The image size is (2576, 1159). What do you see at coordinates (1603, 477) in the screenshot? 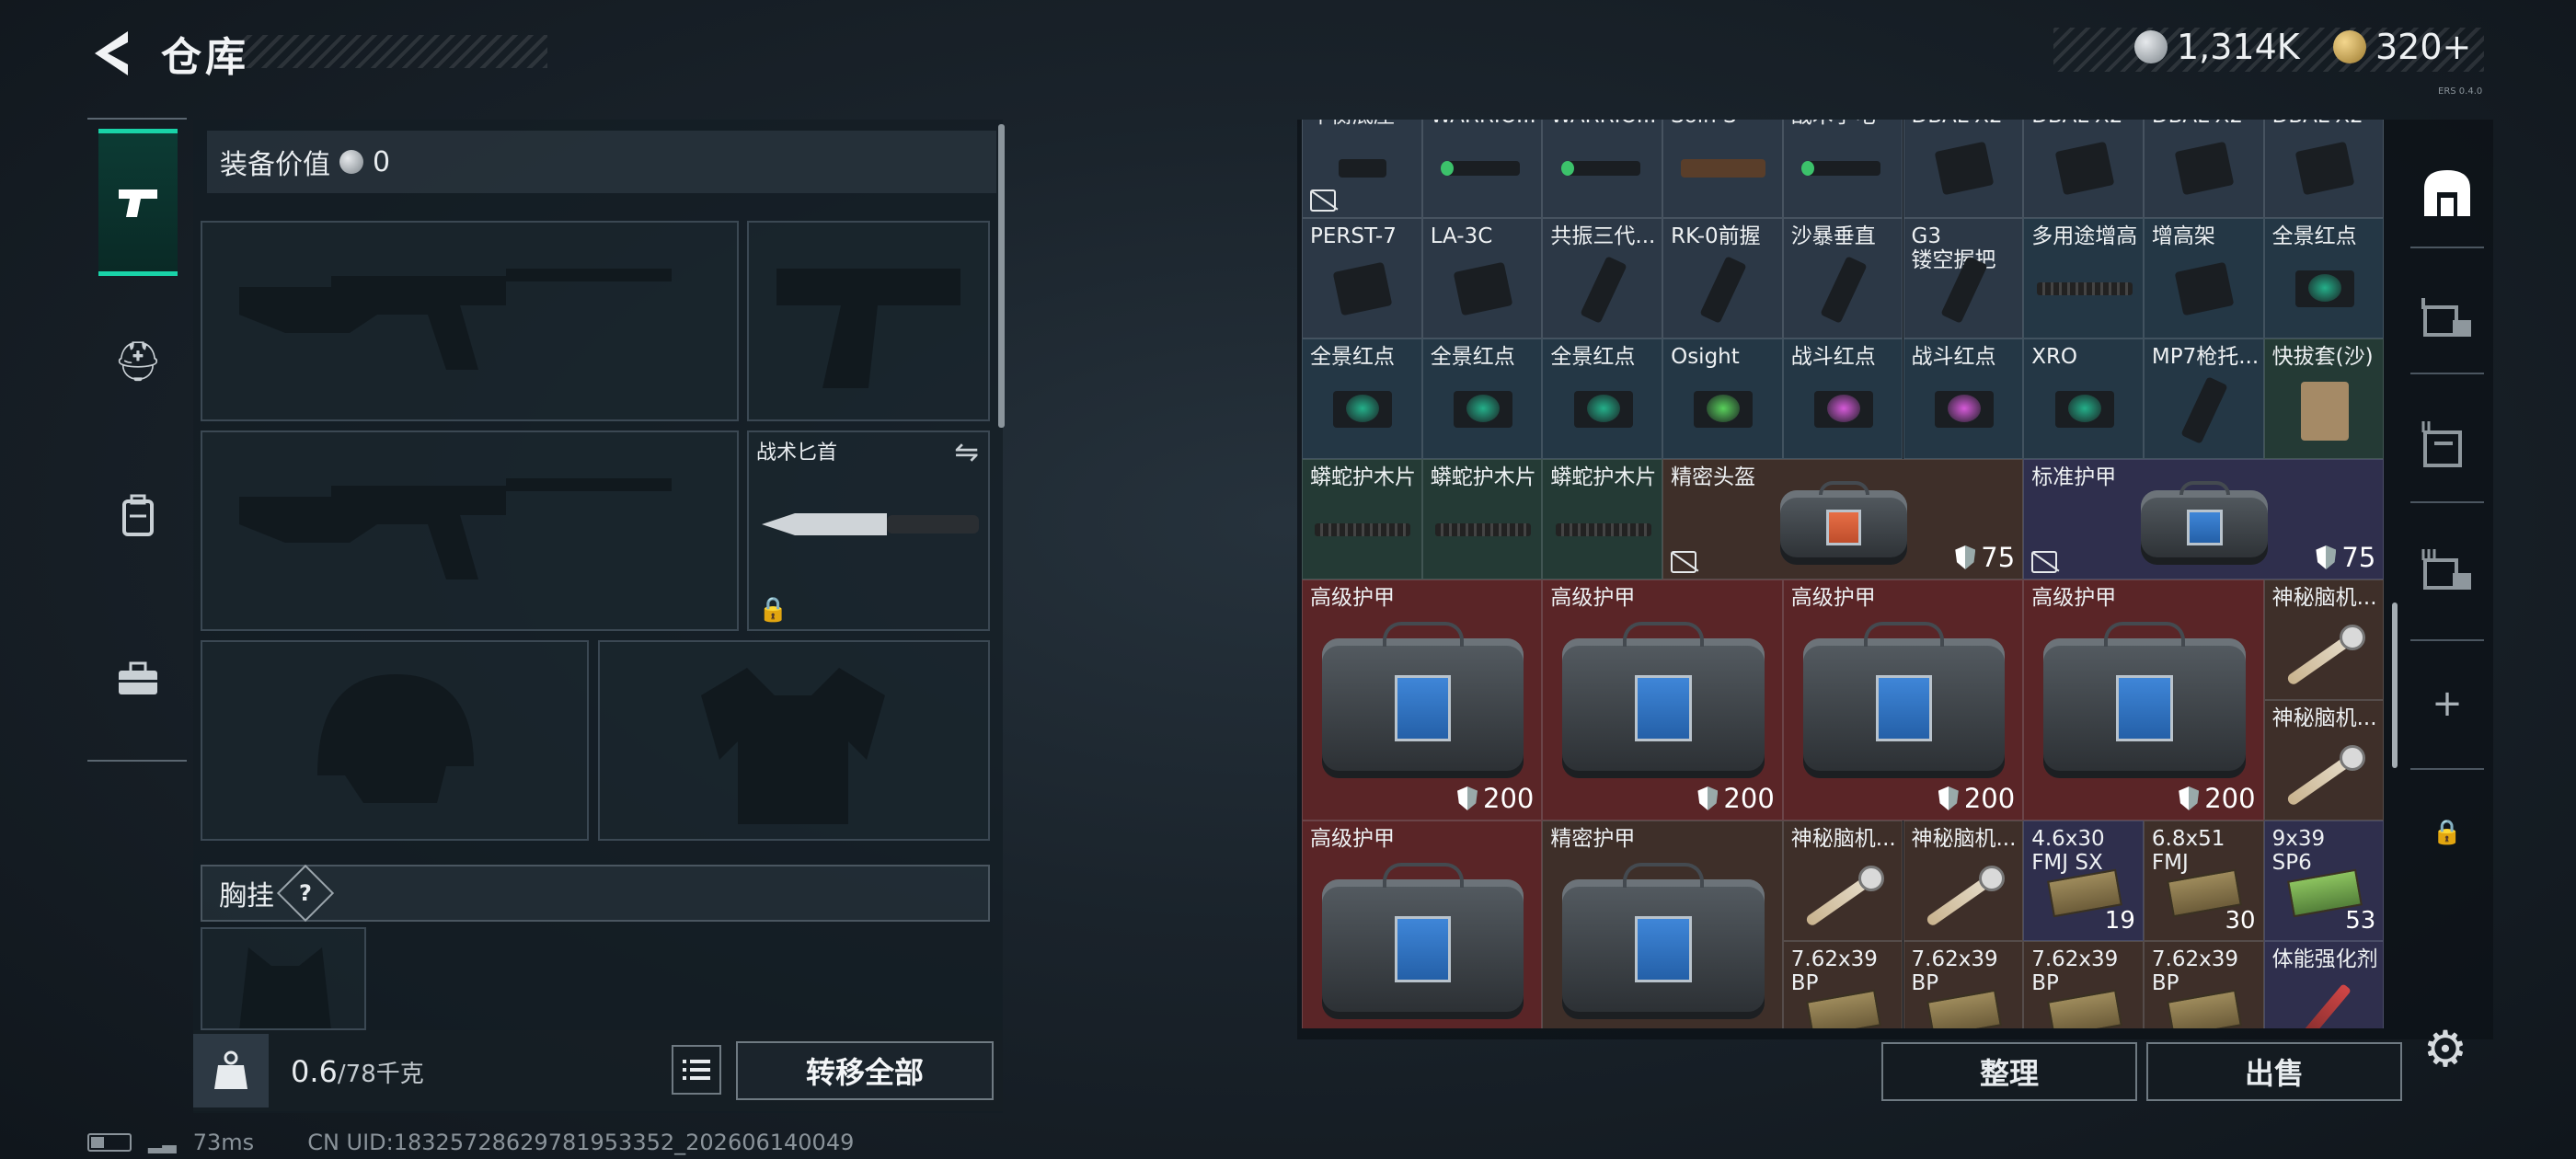
I see `item-name: 蟒蛇护木片` at bounding box center [1603, 477].